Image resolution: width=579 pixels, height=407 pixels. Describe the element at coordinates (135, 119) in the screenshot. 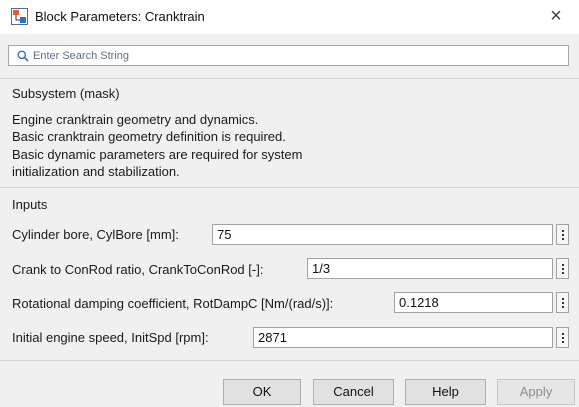

I see `description-line: Engine cranktrain geometry and dynamics.` at that location.